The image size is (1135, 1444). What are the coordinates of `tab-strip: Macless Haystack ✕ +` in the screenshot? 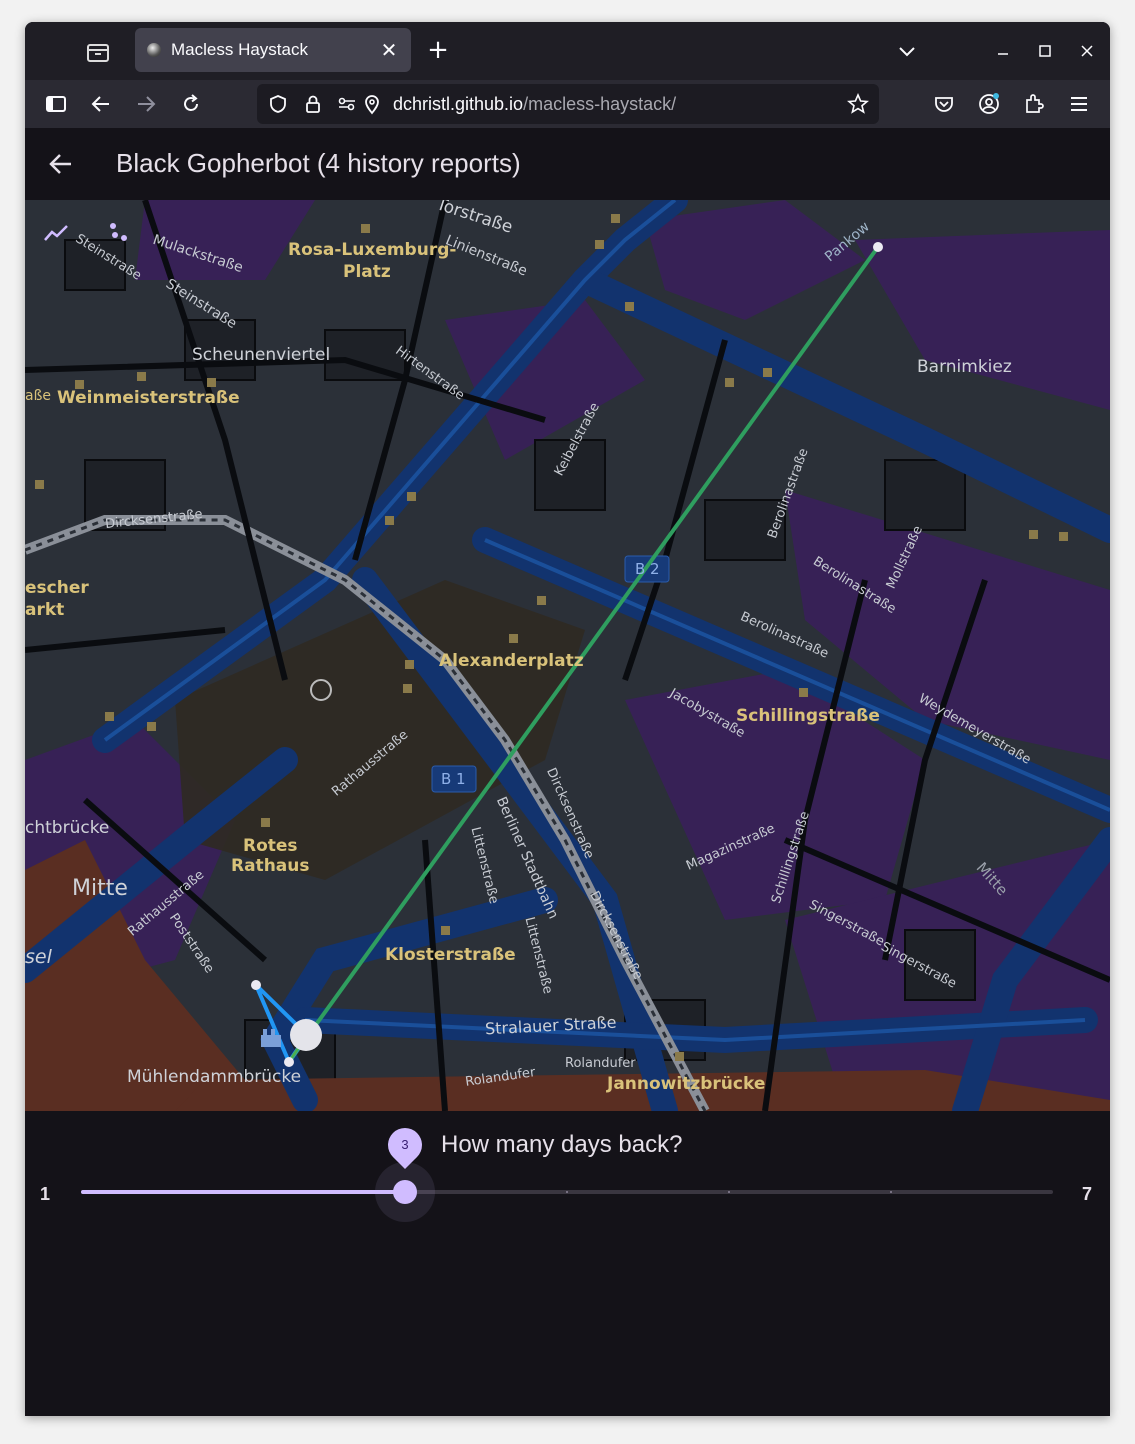 It's located at (567, 51).